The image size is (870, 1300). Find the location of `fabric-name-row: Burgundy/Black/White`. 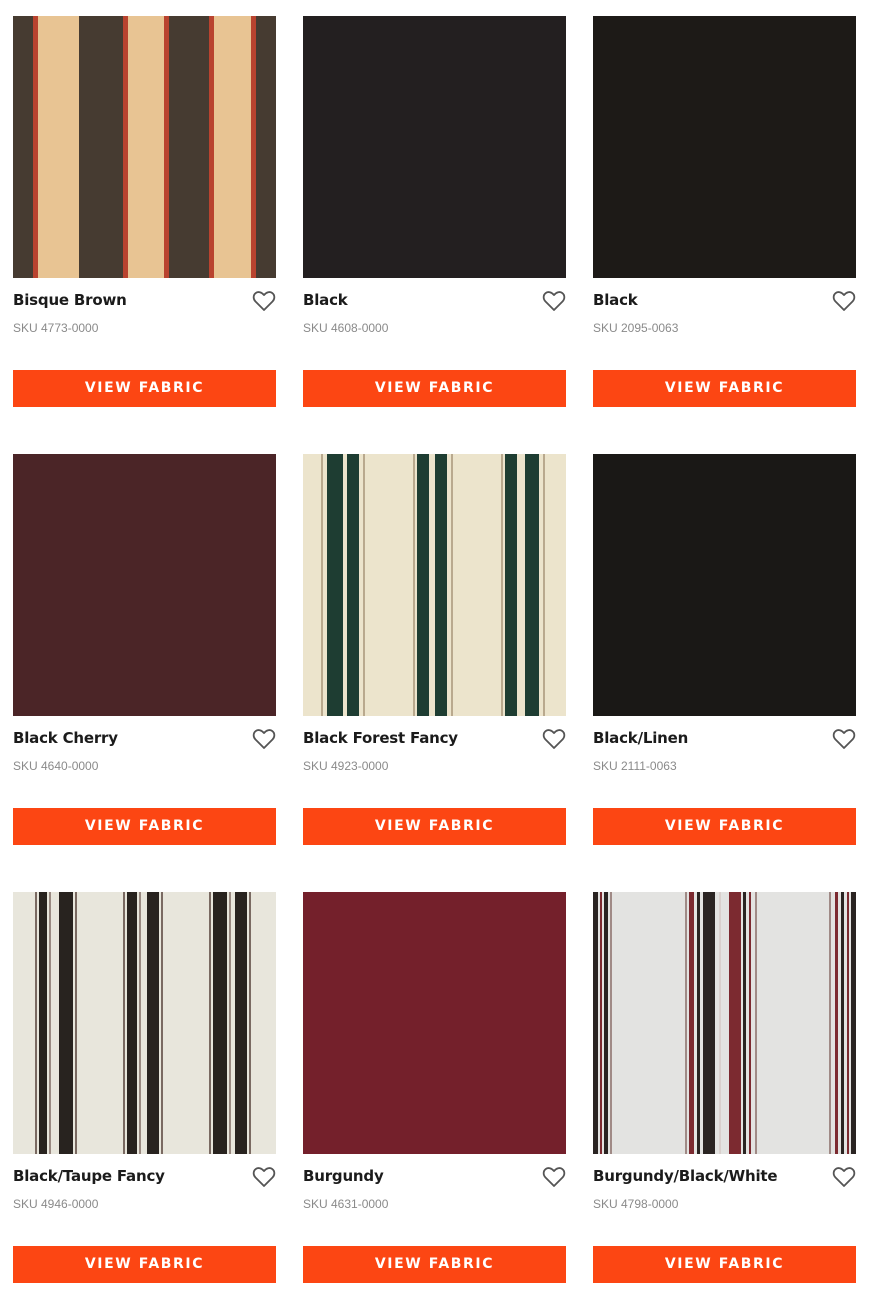

fabric-name-row: Burgundy/Black/White is located at coordinates (724, 1178).